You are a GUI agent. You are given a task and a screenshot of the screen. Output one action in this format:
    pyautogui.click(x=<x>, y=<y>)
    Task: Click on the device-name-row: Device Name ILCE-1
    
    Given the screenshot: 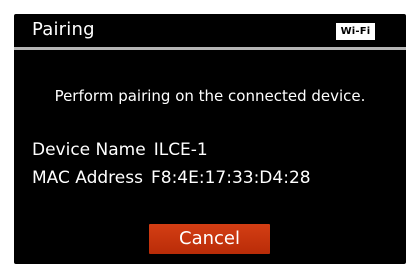 What is the action you would take?
    pyautogui.click(x=120, y=150)
    